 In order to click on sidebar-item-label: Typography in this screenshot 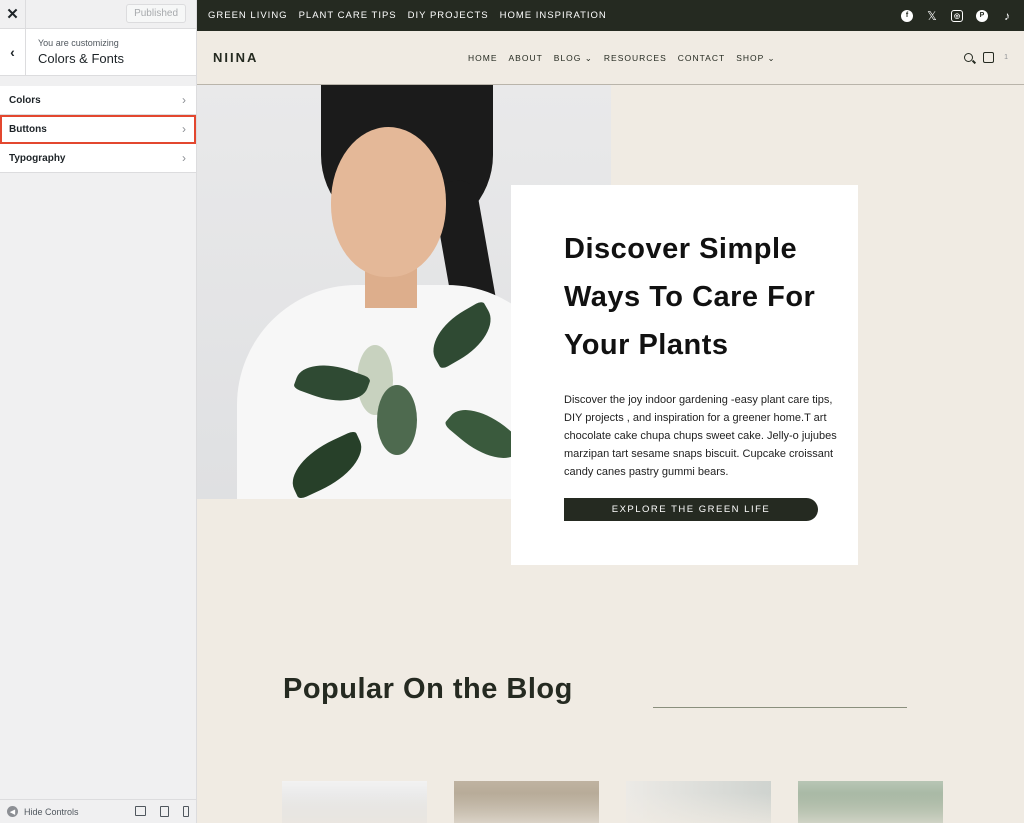, I will do `click(37, 158)`.